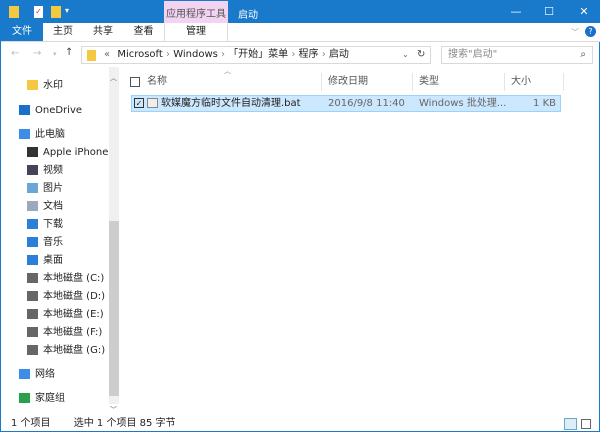  What do you see at coordinates (586, 424) in the screenshot?
I see `large-icons-view-icon` at bounding box center [586, 424].